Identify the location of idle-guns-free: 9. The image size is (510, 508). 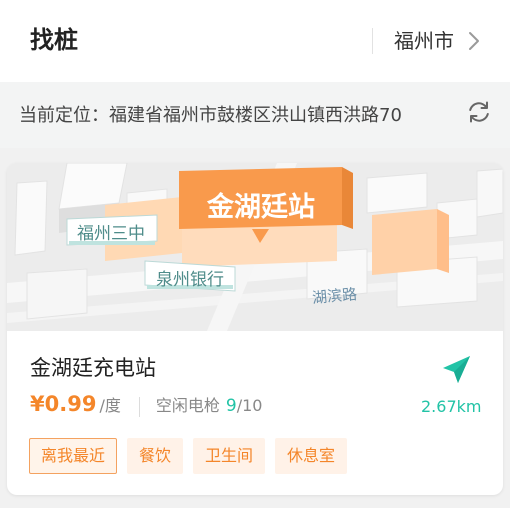
(231, 406).